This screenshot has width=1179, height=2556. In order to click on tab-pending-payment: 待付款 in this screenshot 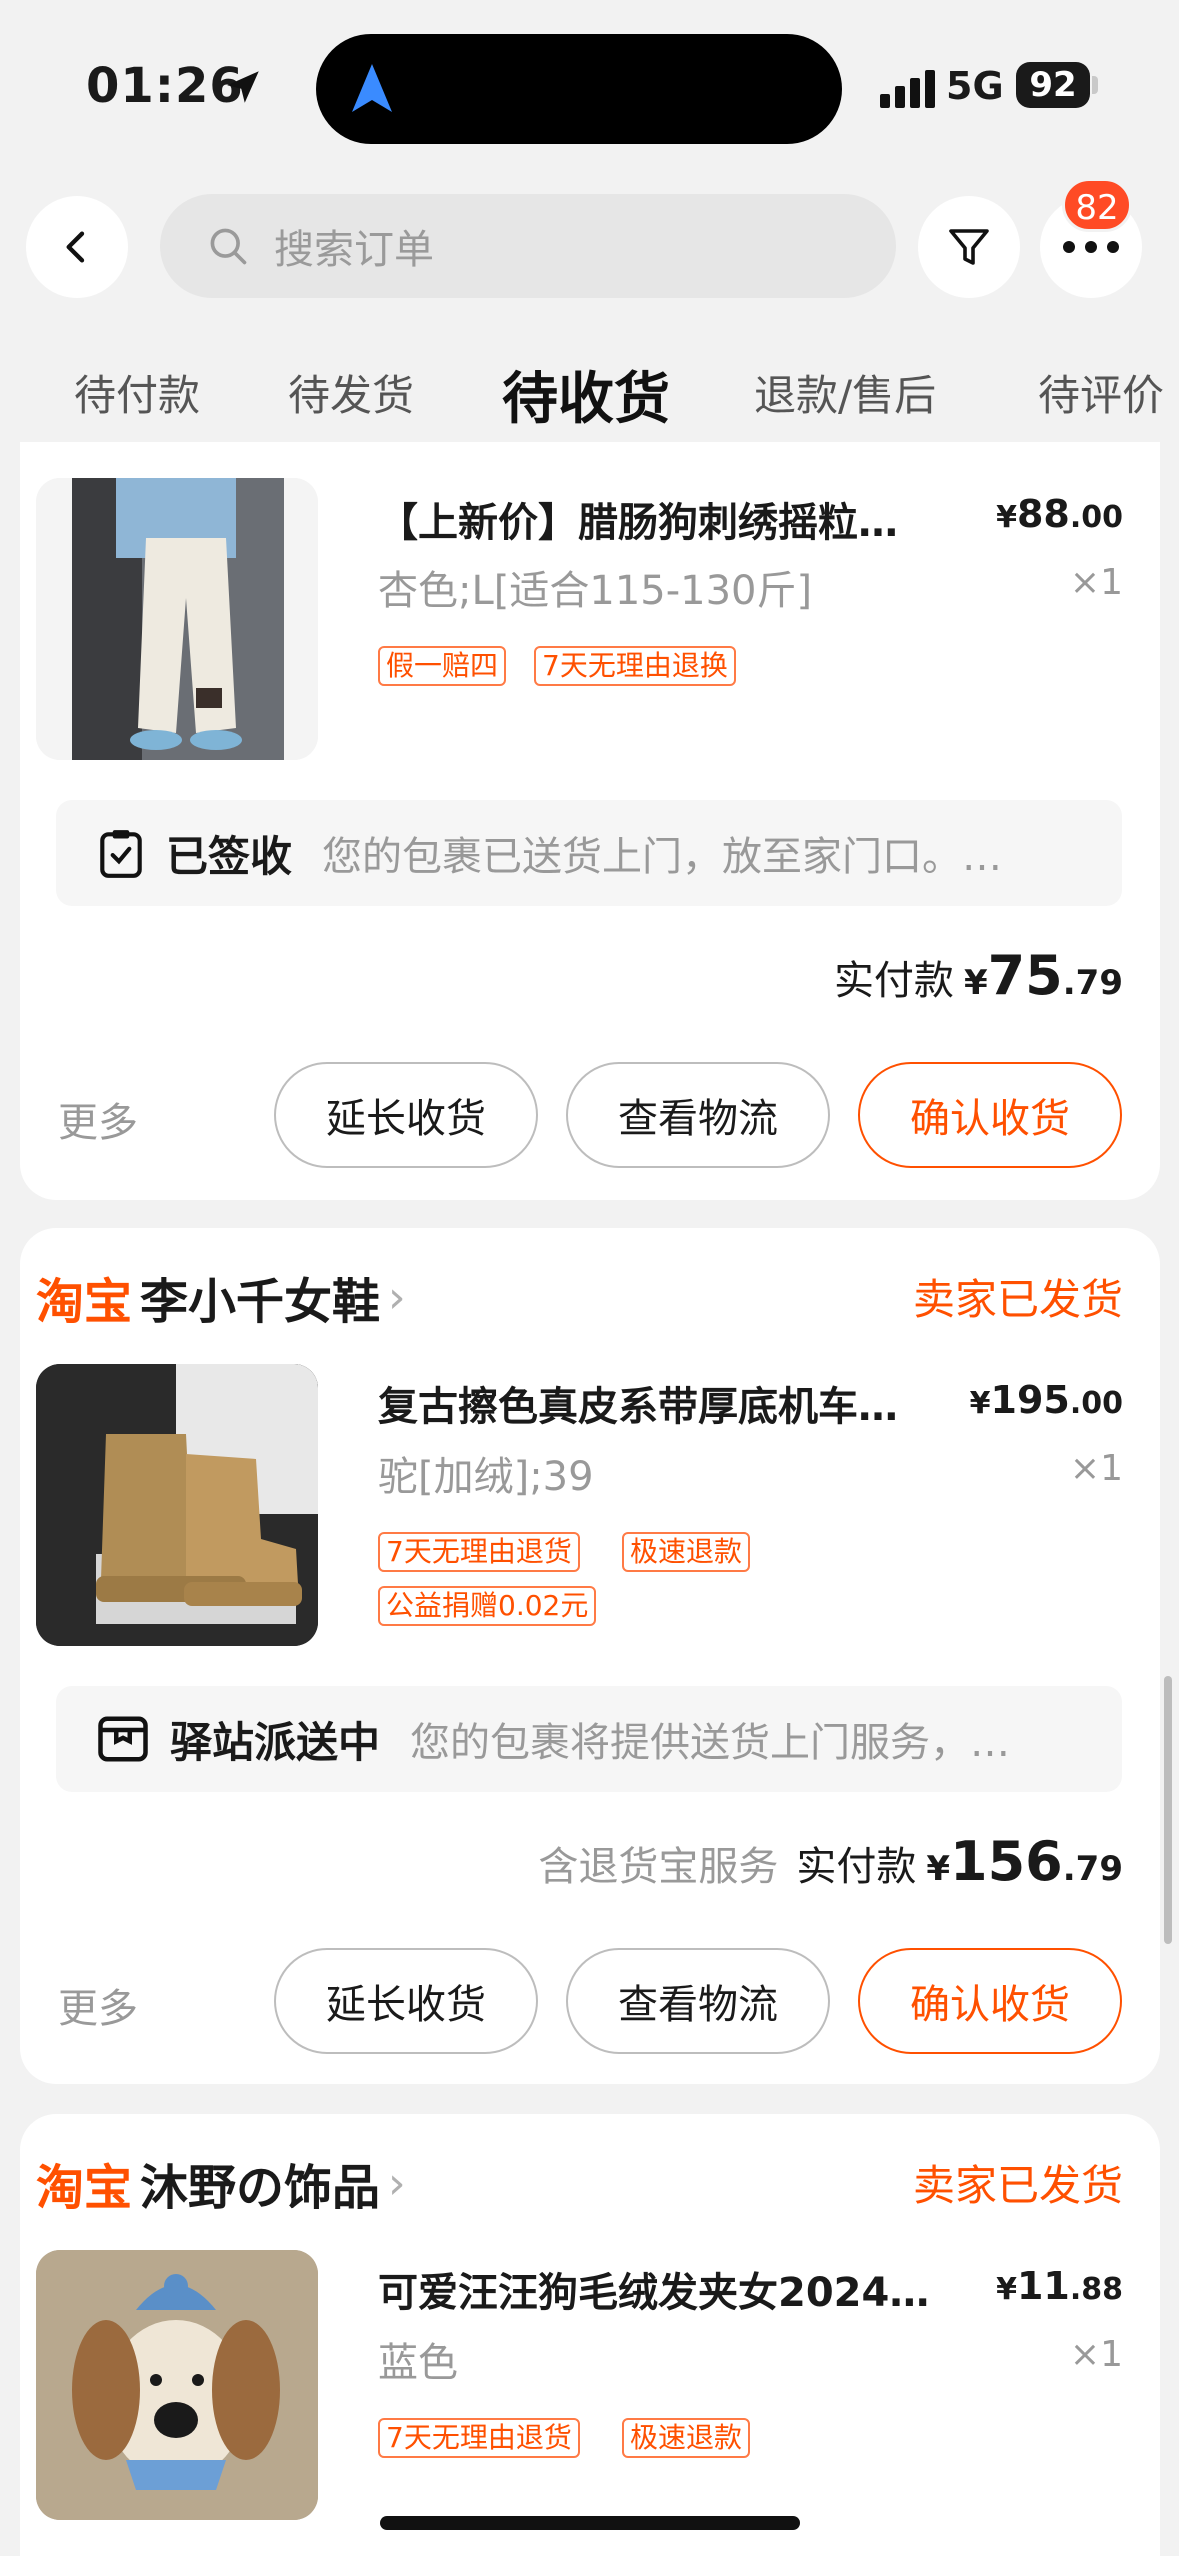, I will do `click(137, 392)`.